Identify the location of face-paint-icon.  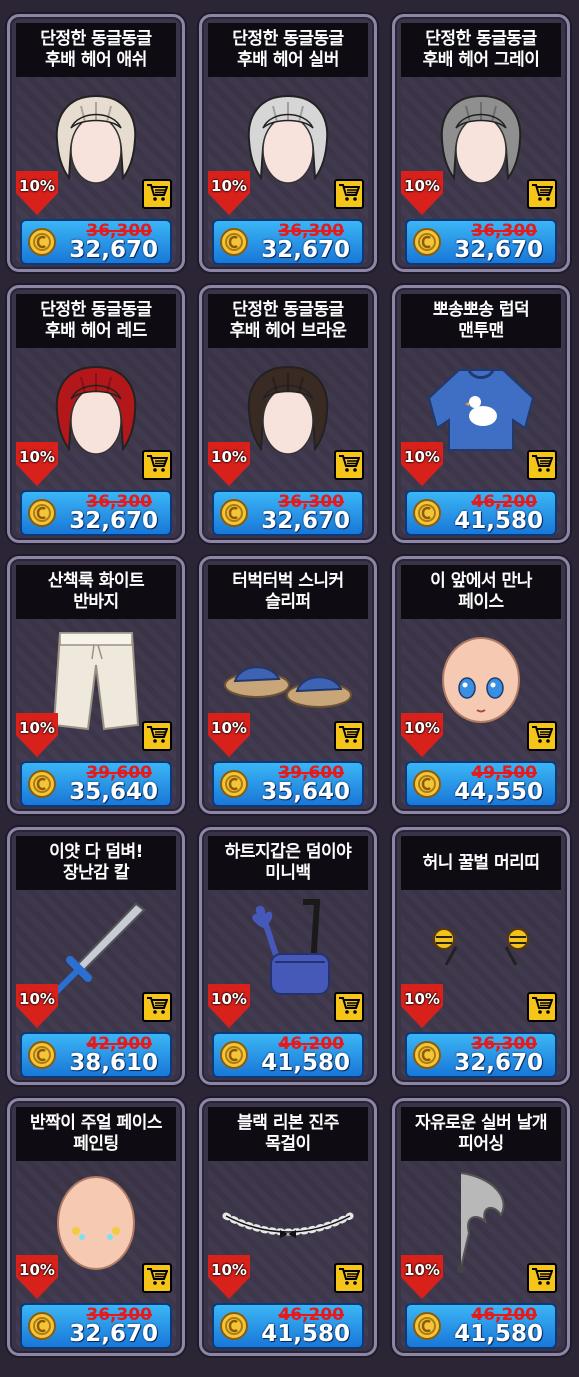
(96, 1224).